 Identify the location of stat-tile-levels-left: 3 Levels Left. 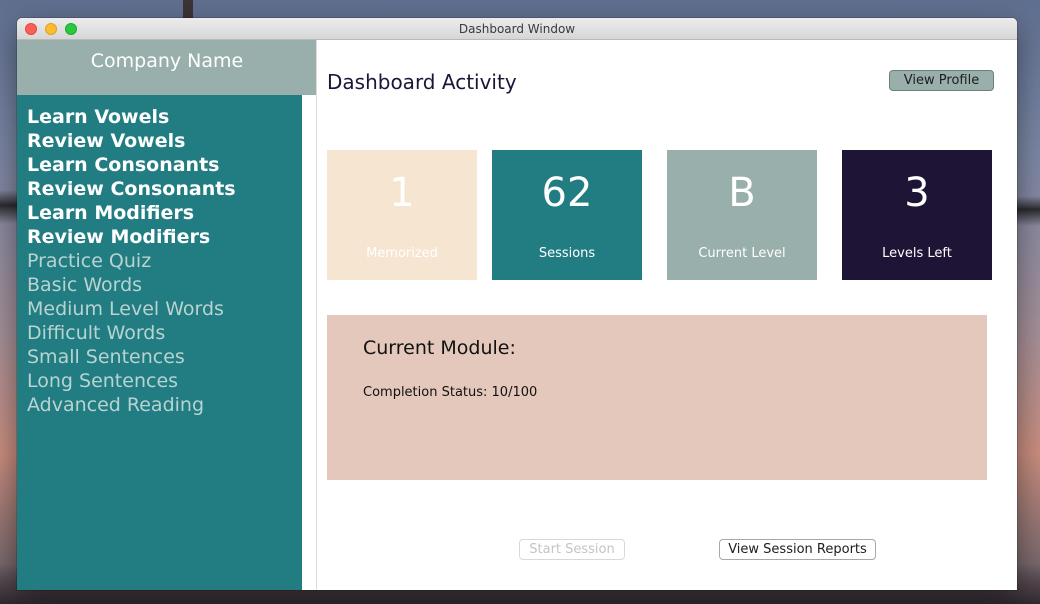
(917, 215).